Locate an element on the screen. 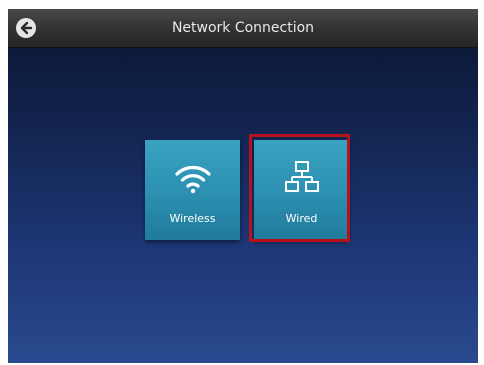 The image size is (484, 365). title-bar: Network Connection is located at coordinates (243, 28).